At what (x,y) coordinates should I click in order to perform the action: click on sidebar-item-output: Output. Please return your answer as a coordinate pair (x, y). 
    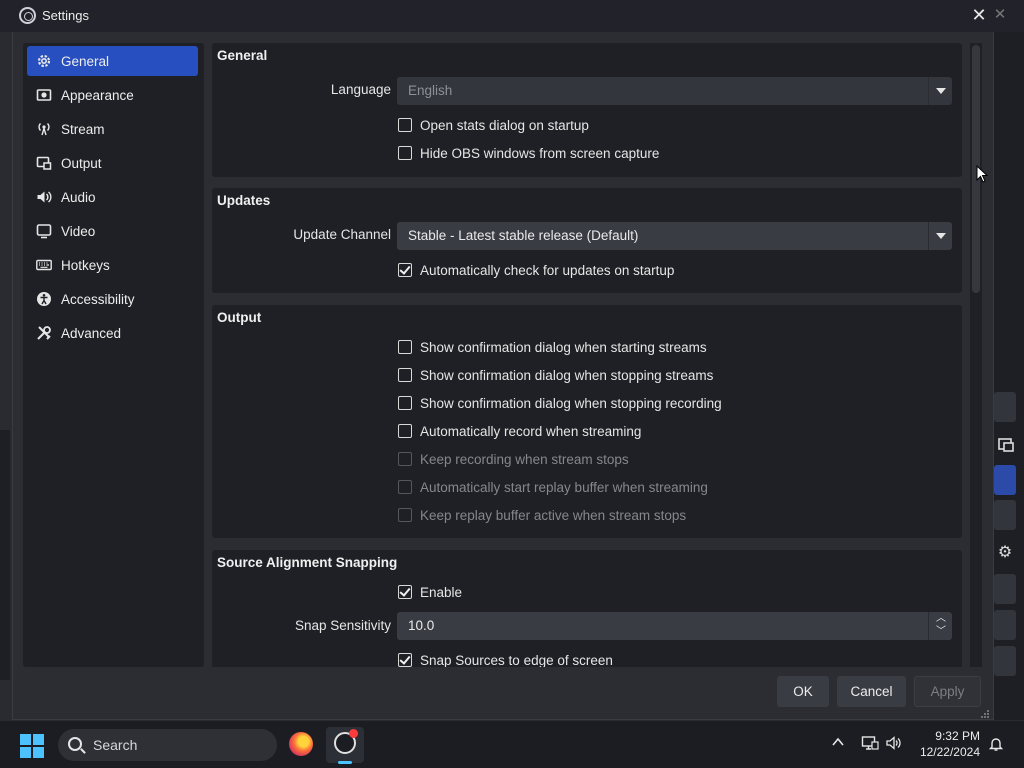
    Looking at the image, I should click on (112, 163).